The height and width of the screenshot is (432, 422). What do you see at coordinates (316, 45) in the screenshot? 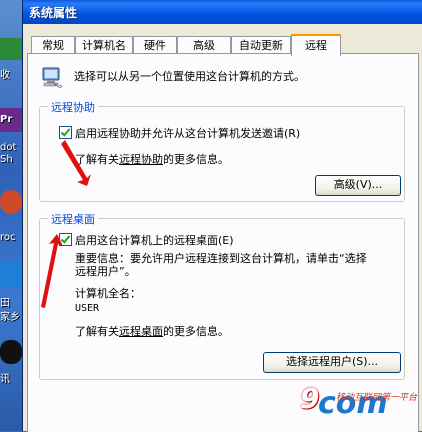
I see `tab-remote: 远程` at bounding box center [316, 45].